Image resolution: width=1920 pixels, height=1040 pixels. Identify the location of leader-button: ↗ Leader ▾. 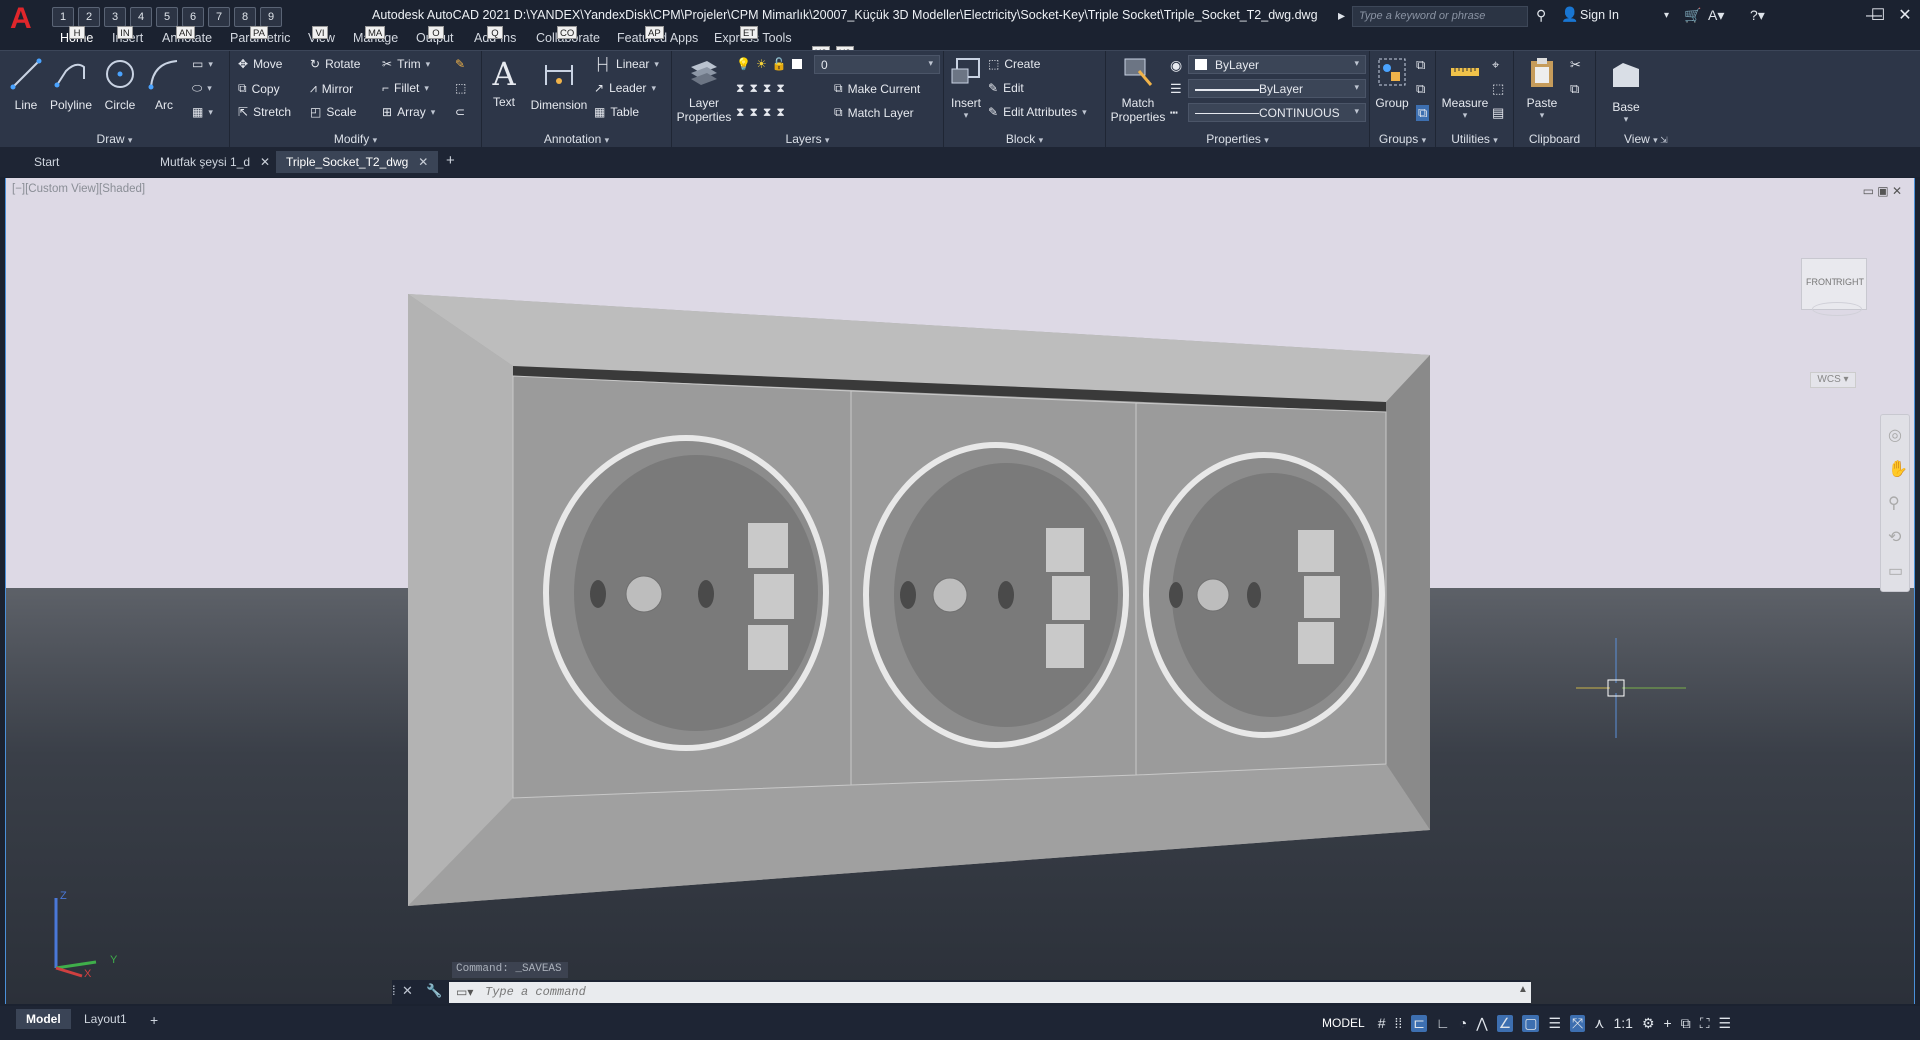
(625, 88).